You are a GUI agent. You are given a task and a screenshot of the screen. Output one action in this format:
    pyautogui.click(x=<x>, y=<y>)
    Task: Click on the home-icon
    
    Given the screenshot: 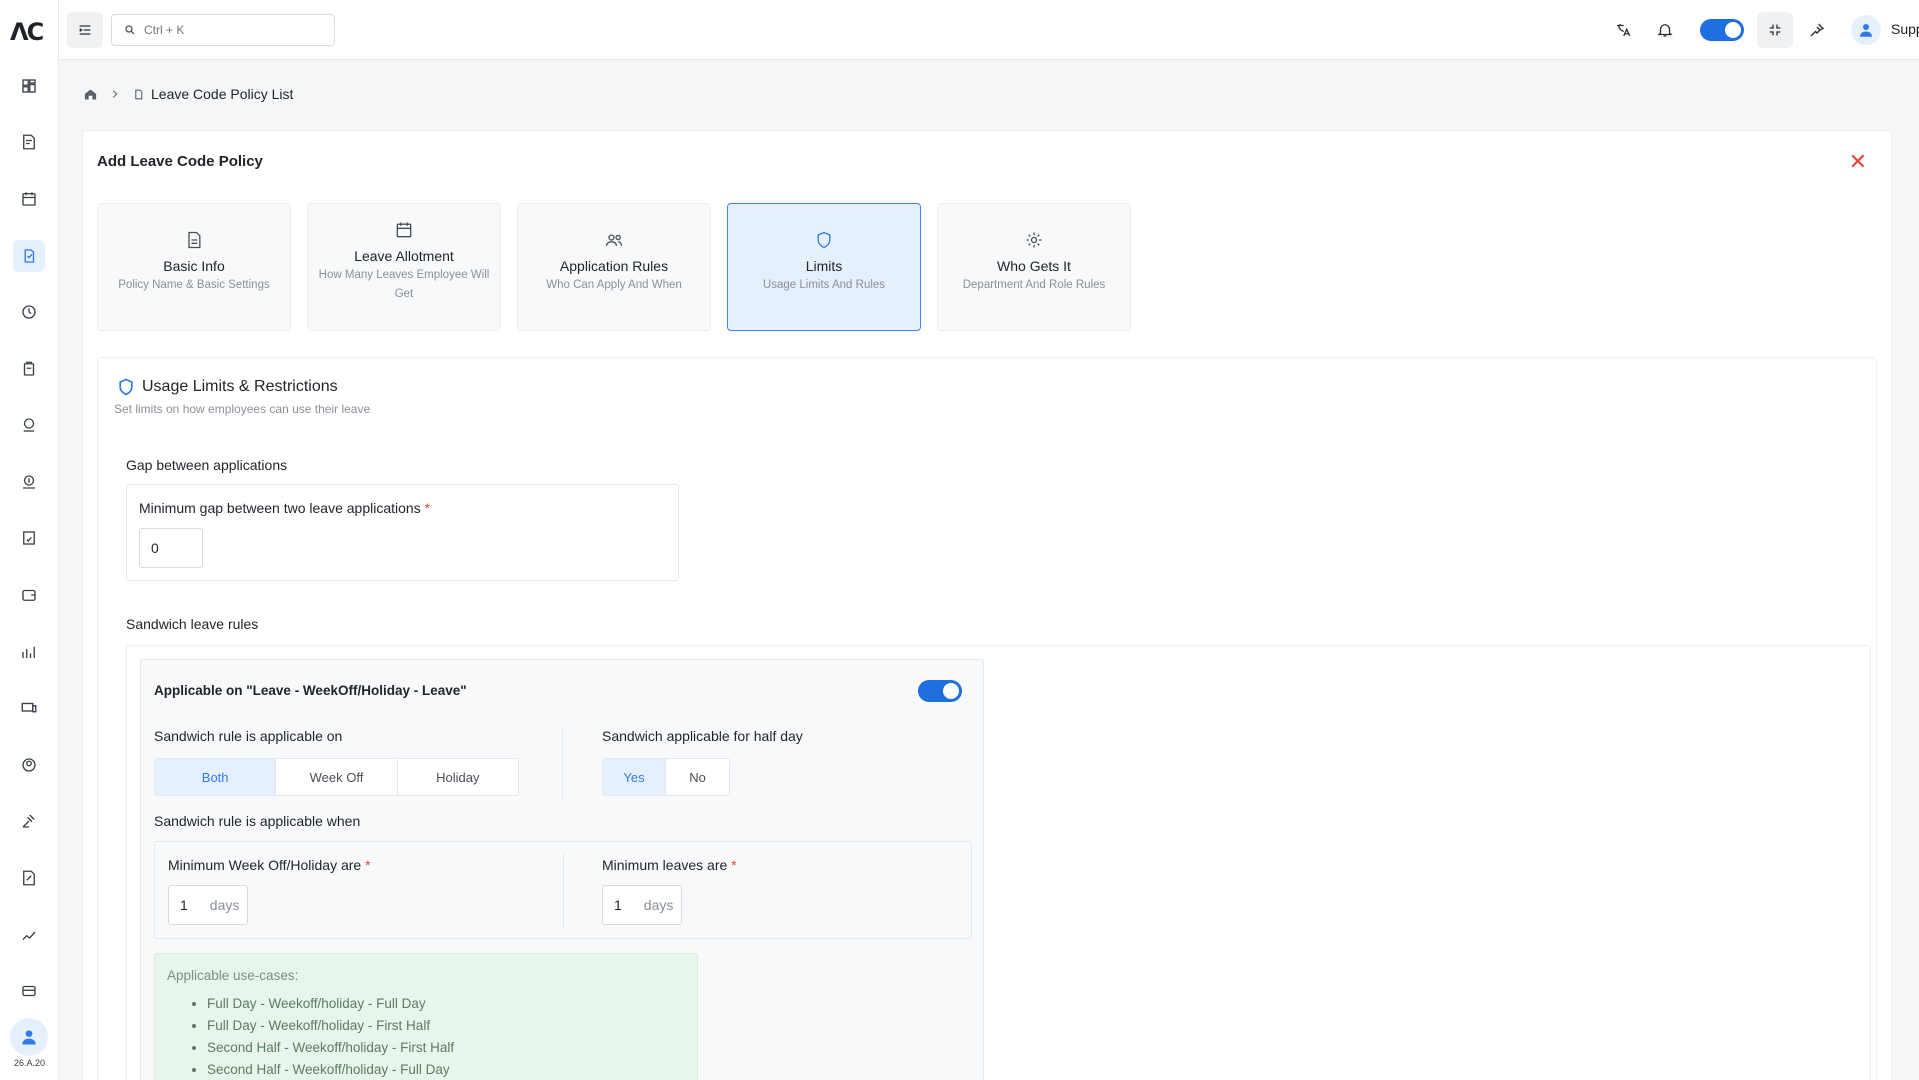 What is the action you would take?
    pyautogui.click(x=90, y=94)
    